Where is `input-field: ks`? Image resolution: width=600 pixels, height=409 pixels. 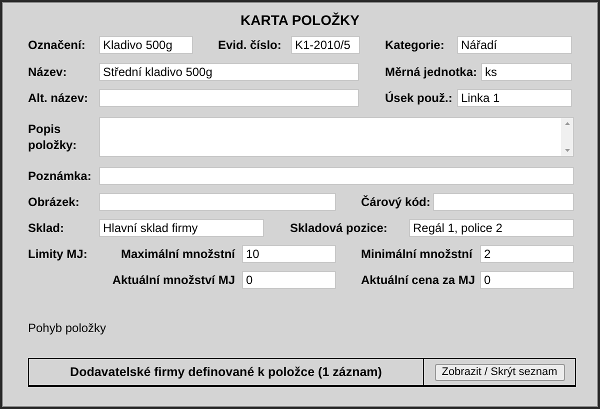
input-field: ks is located at coordinates (526, 72).